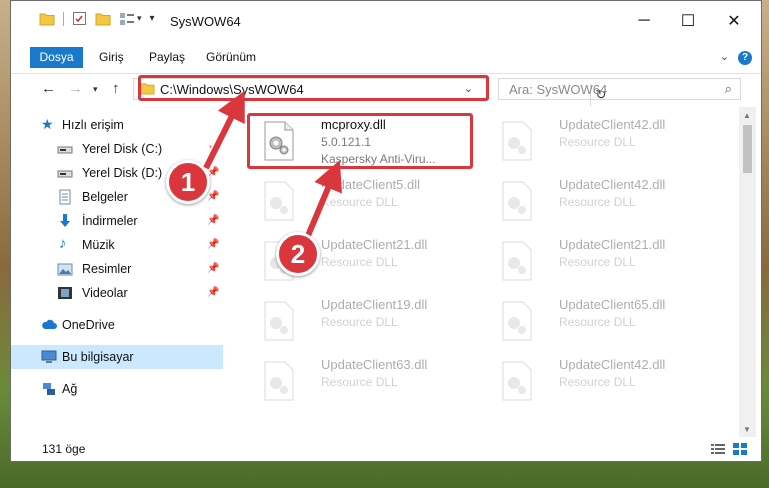 Image resolution: width=769 pixels, height=488 pixels. Describe the element at coordinates (188, 182) in the screenshot. I see `callout-badge-1: 1` at that location.